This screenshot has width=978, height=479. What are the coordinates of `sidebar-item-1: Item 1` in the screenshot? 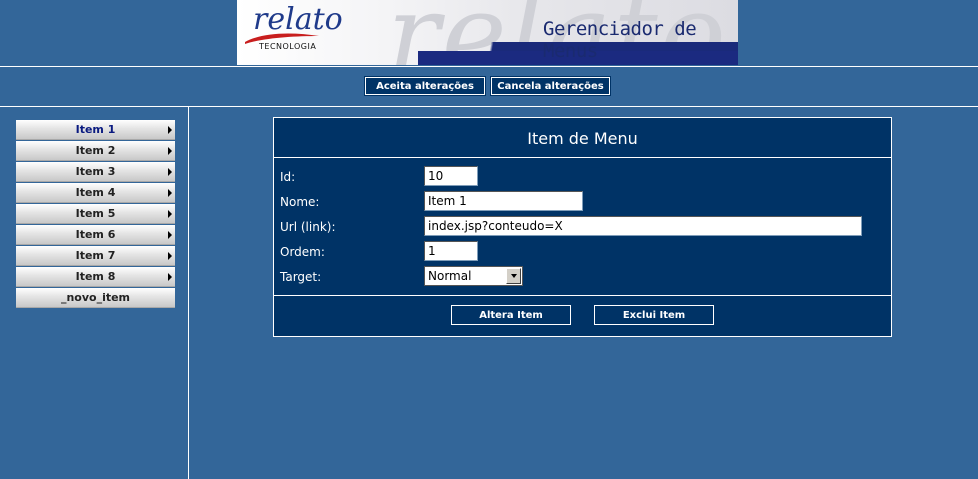 It's located at (95, 130).